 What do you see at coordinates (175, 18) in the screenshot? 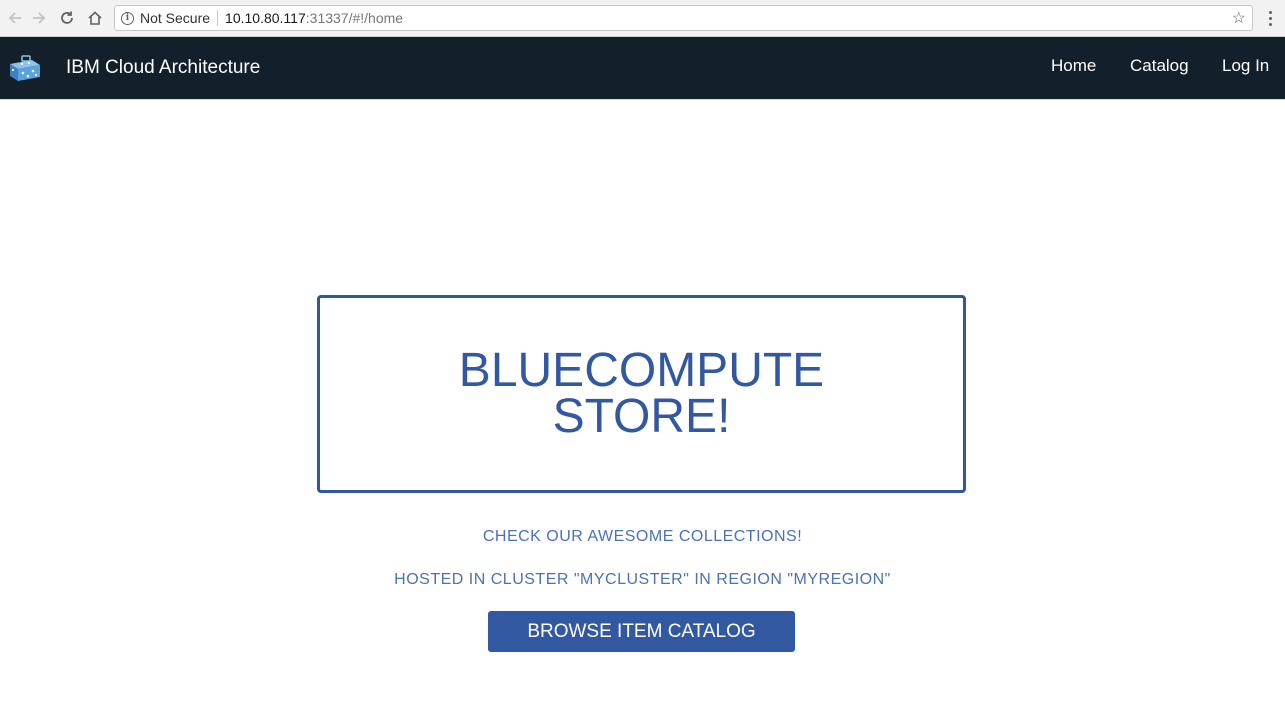
I see `security-label: Not Secure` at bounding box center [175, 18].